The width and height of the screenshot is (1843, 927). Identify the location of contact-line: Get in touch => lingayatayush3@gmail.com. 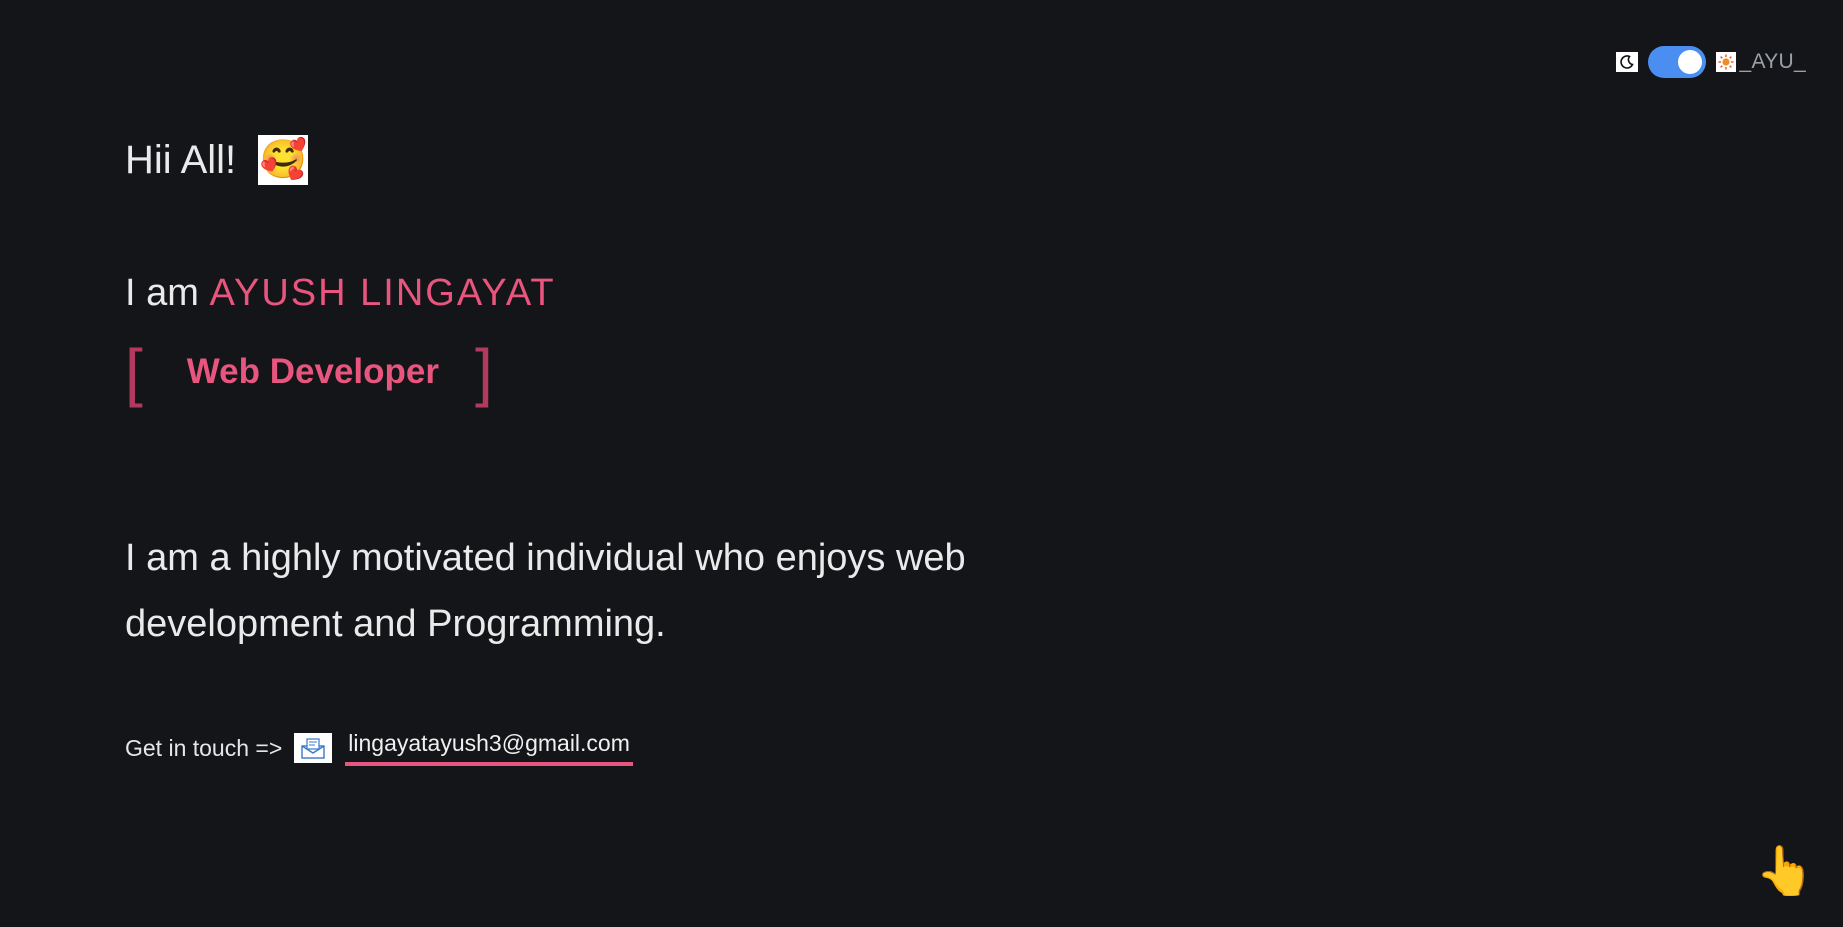
(379, 748).